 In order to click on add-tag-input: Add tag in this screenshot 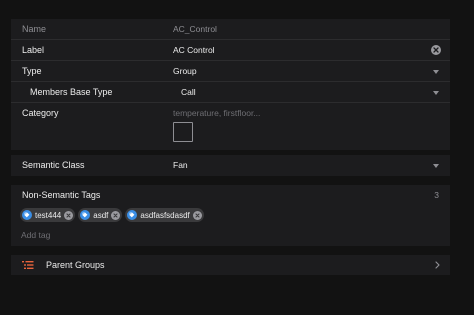, I will do `click(35, 235)`.